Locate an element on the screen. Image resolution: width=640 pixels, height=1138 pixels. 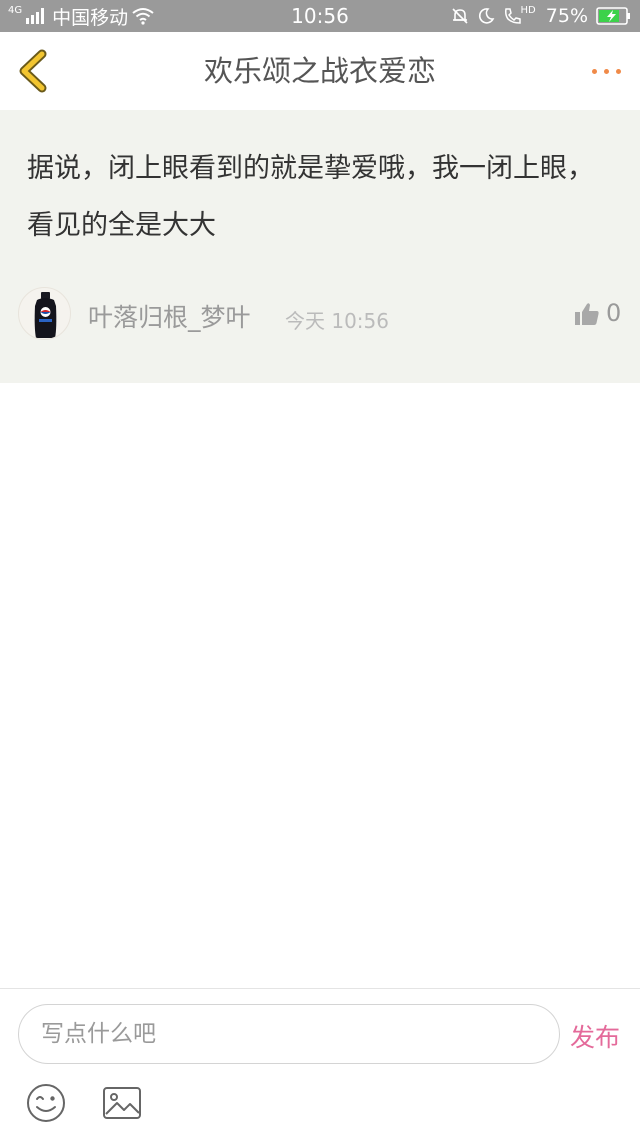
comment-input is located at coordinates (291, 1033).